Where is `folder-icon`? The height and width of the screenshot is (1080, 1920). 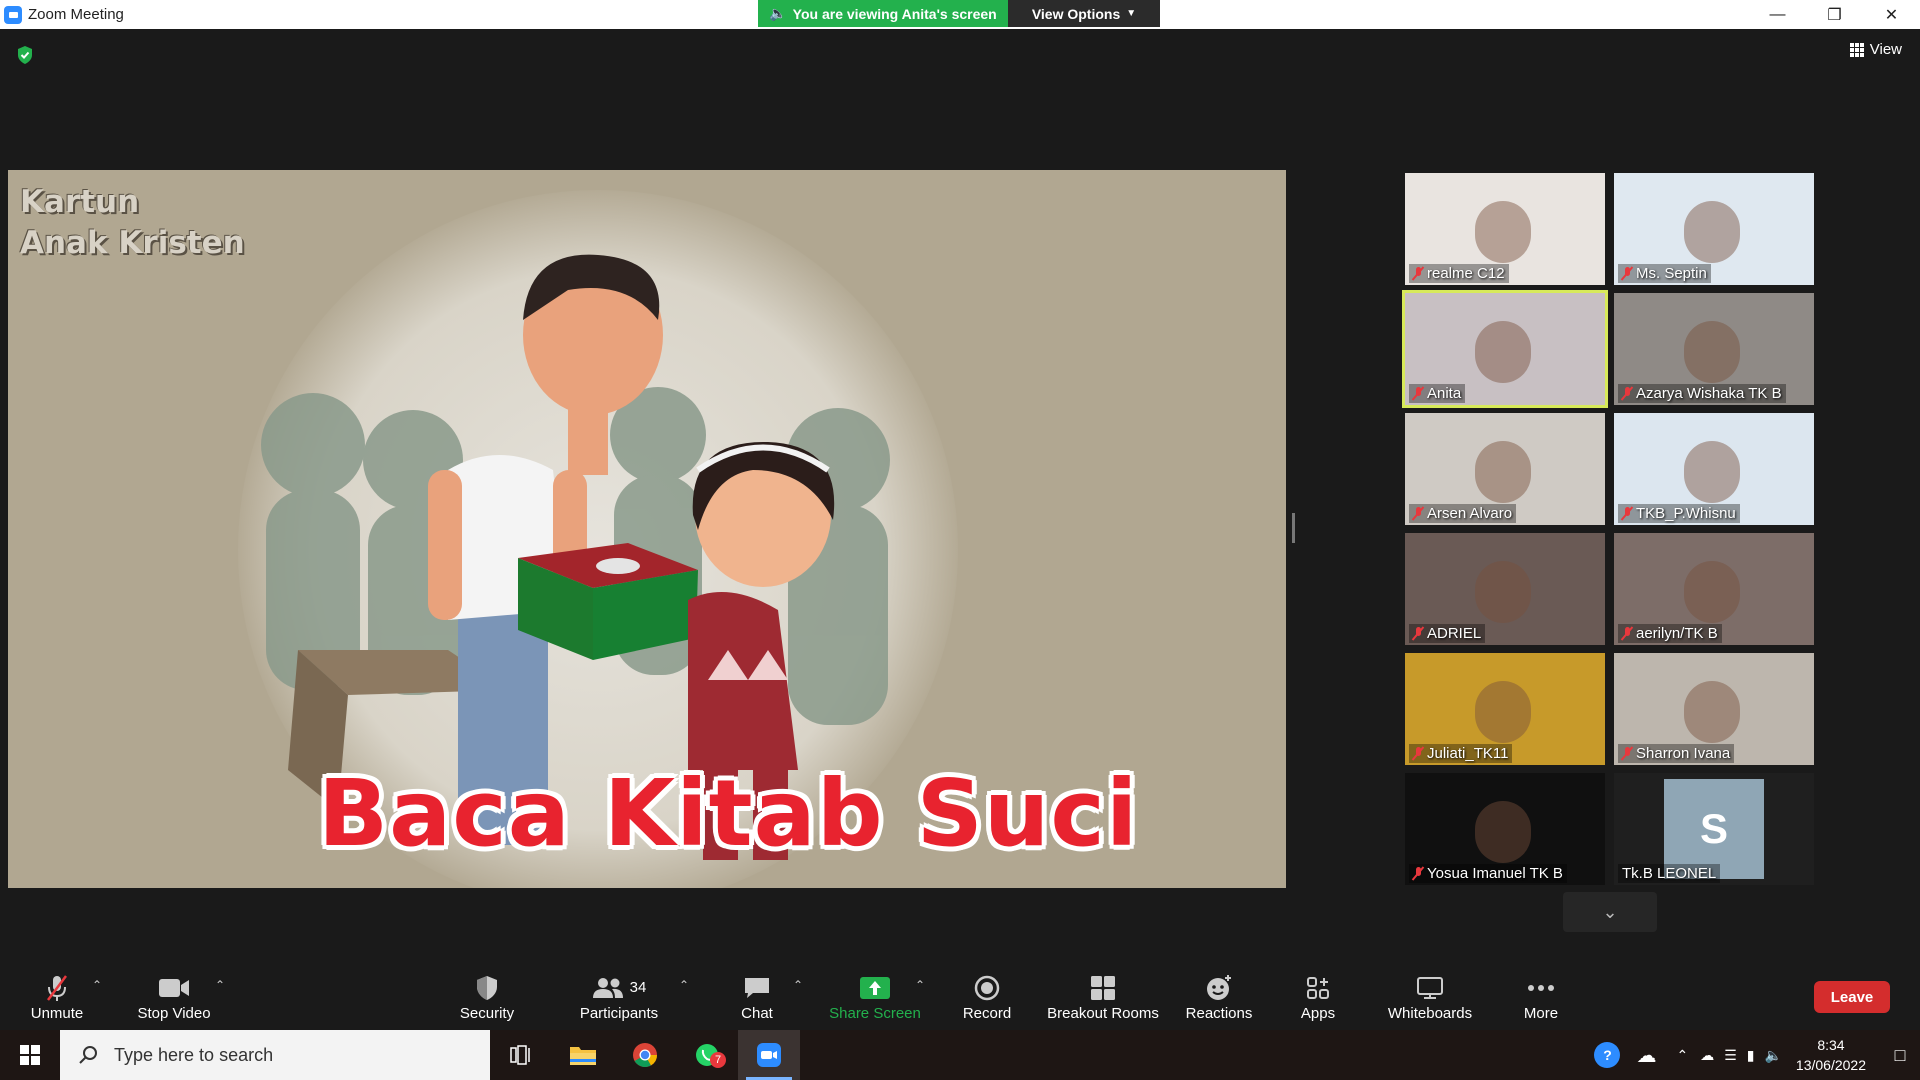
folder-icon is located at coordinates (583, 1056).